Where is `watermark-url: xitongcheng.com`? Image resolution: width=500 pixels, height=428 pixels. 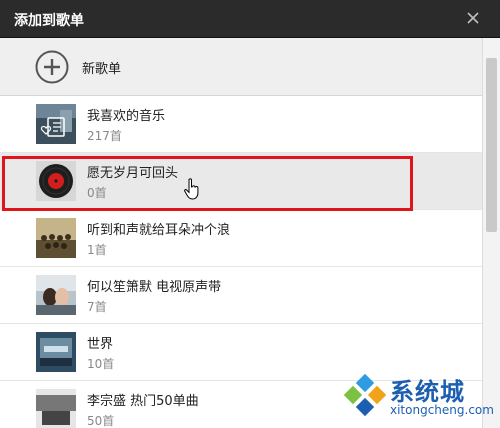
watermark-url: xitongcheng.com is located at coordinates (442, 410).